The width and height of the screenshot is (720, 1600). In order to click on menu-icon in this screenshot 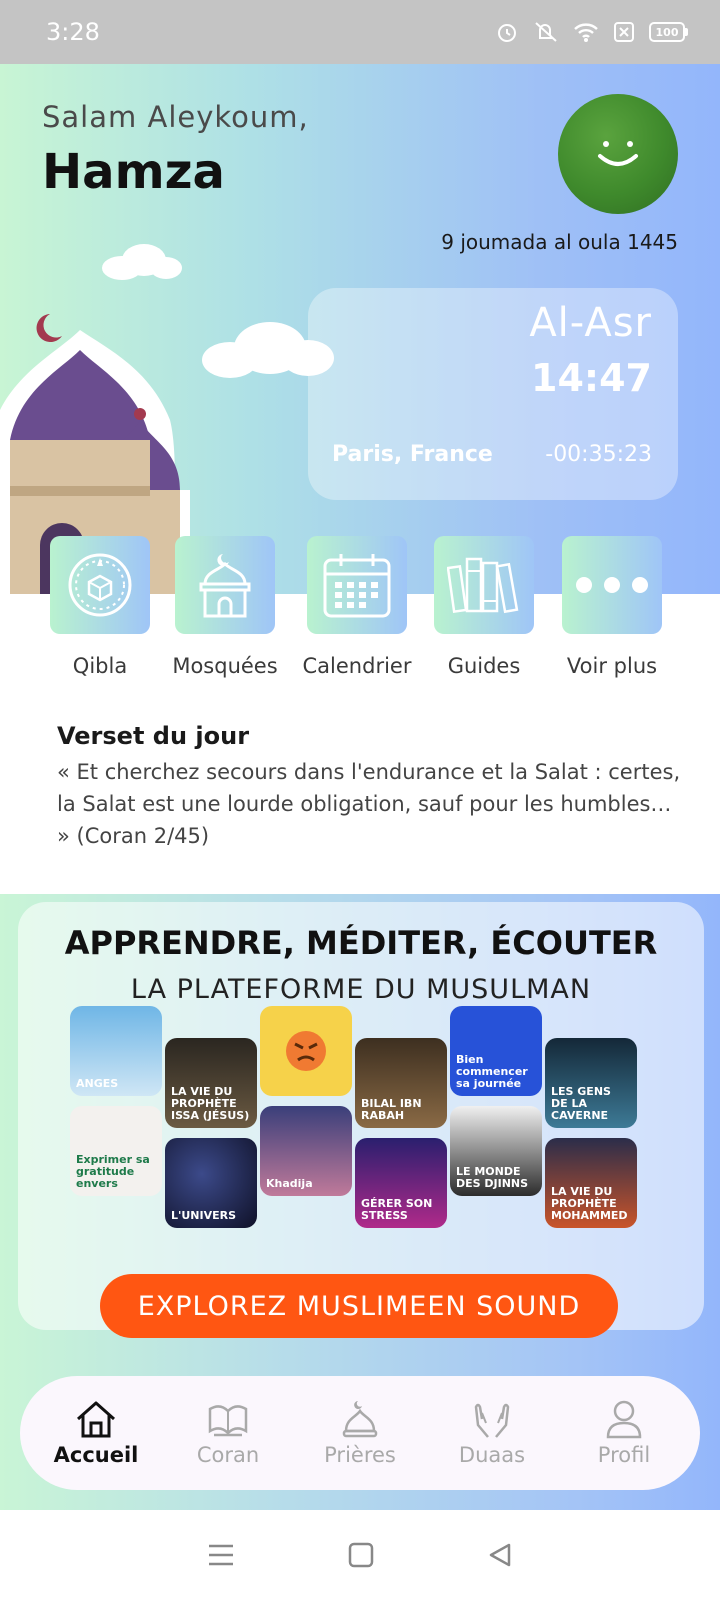, I will do `click(221, 1555)`.